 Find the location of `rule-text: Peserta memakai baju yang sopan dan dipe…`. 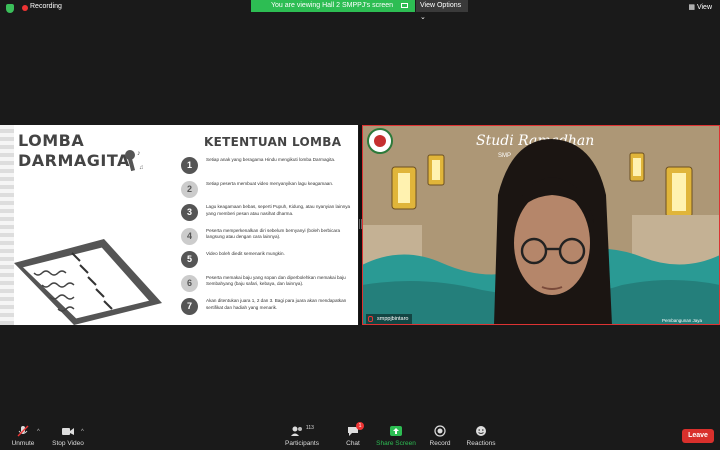

rule-text: Peserta memakai baju yang sopan dan dipe… is located at coordinates (276, 280).